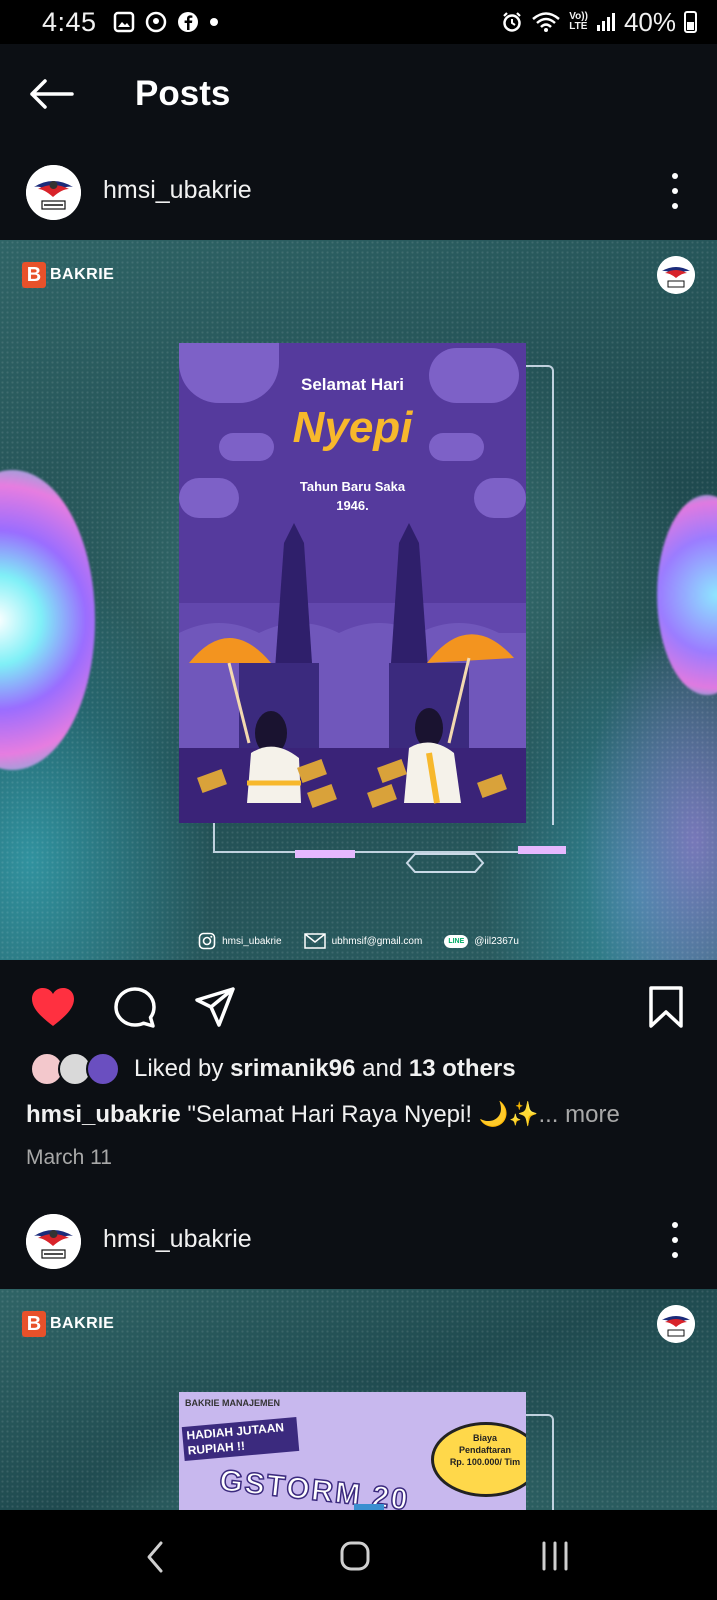 Image resolution: width=717 pixels, height=1600 pixels. What do you see at coordinates (690, 22) in the screenshot?
I see `battery-icon` at bounding box center [690, 22].